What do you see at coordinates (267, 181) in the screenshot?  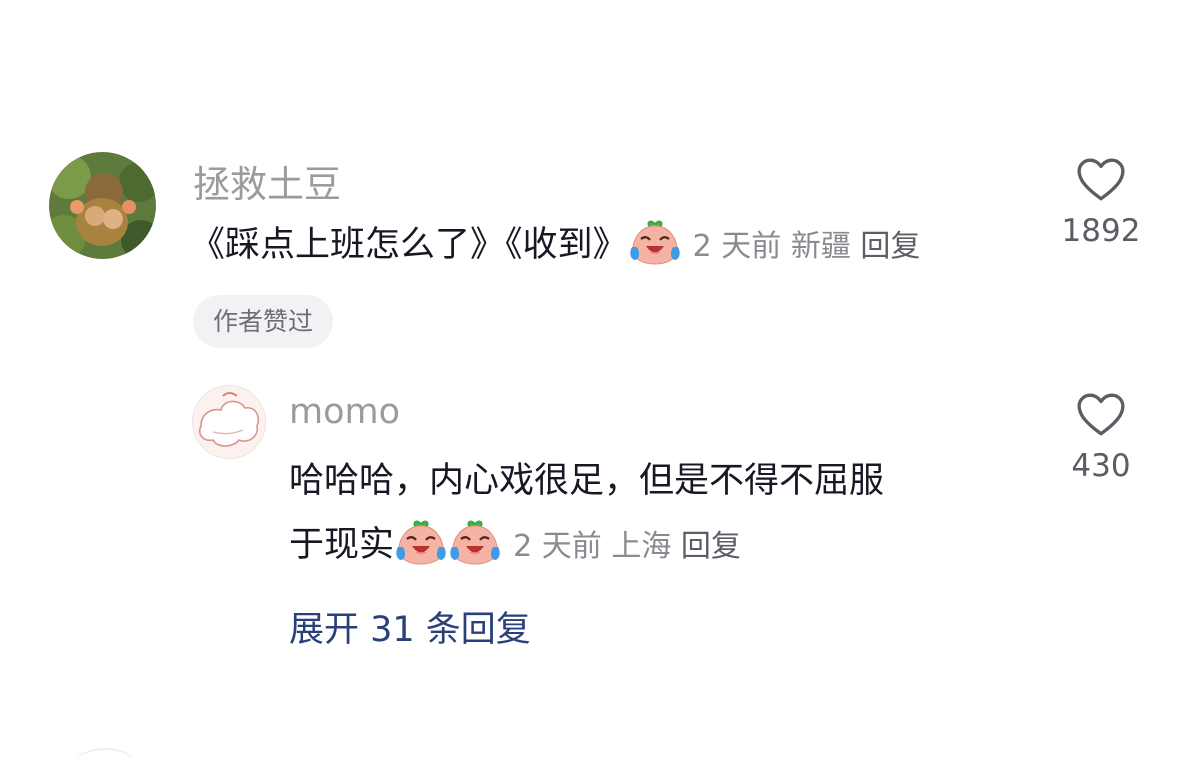 I see `commenter-name: 拯救土豆` at bounding box center [267, 181].